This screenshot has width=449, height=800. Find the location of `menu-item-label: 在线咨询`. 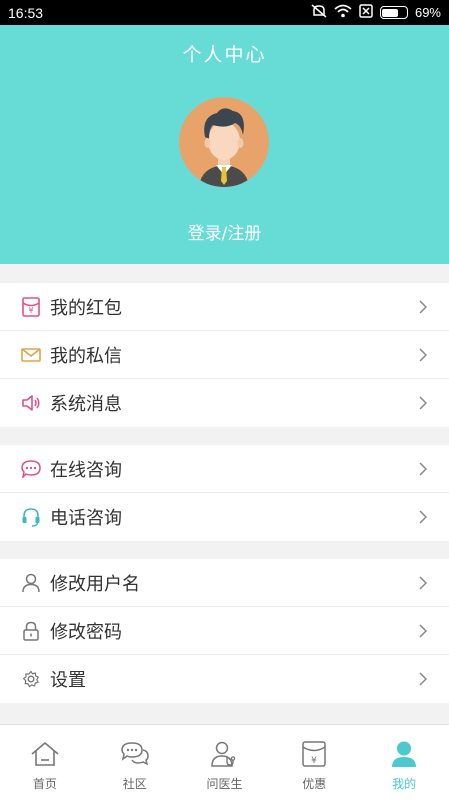

menu-item-label: 在线咨询 is located at coordinates (86, 470).